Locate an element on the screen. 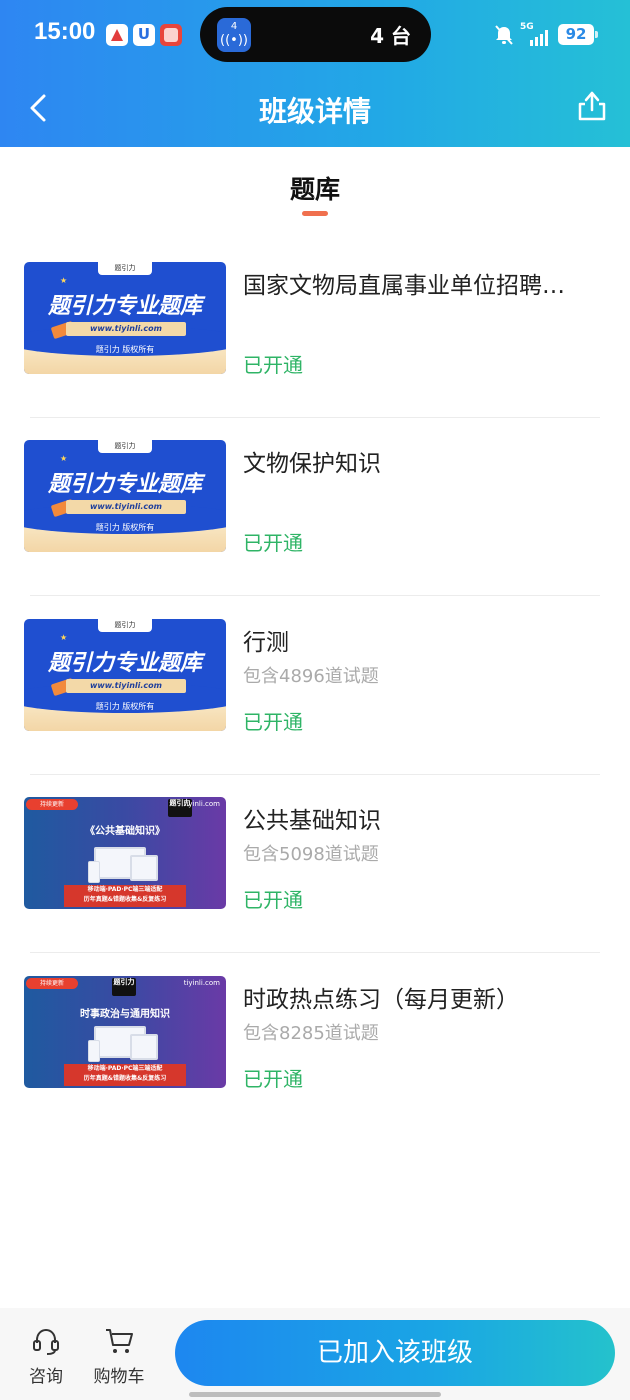 This screenshot has height=1400, width=630. bottom-action-bar: 咨询 购物车 已加入该班级 is located at coordinates (315, 1354).